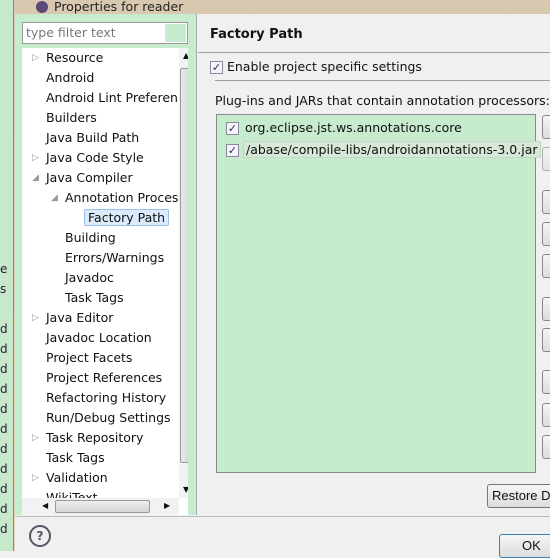 Image resolution: width=550 pixels, height=558 pixels. I want to click on tree-item: Javadoc, so click(89, 278).